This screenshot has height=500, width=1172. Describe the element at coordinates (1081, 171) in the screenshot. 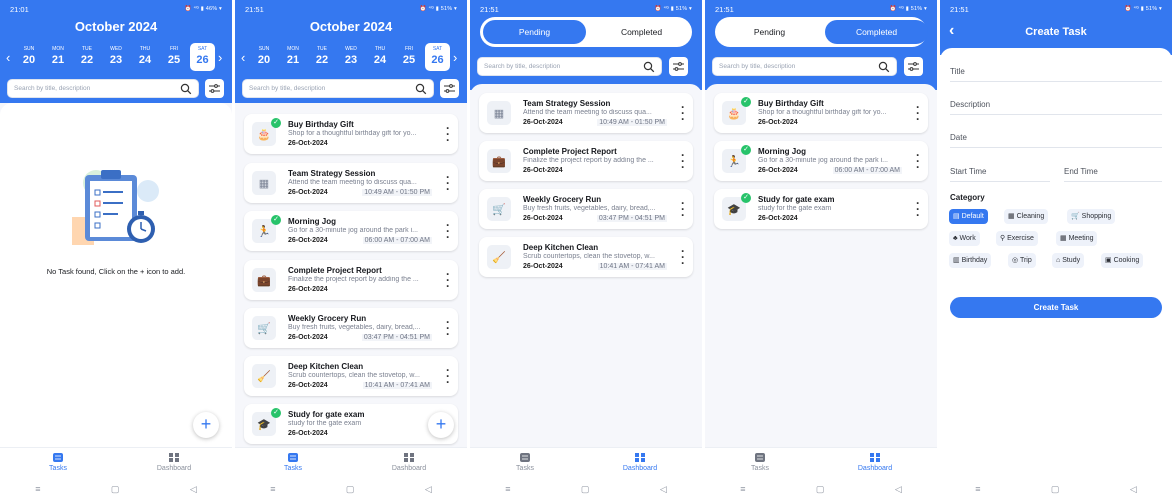

I see `end-time-field: End Time` at that location.